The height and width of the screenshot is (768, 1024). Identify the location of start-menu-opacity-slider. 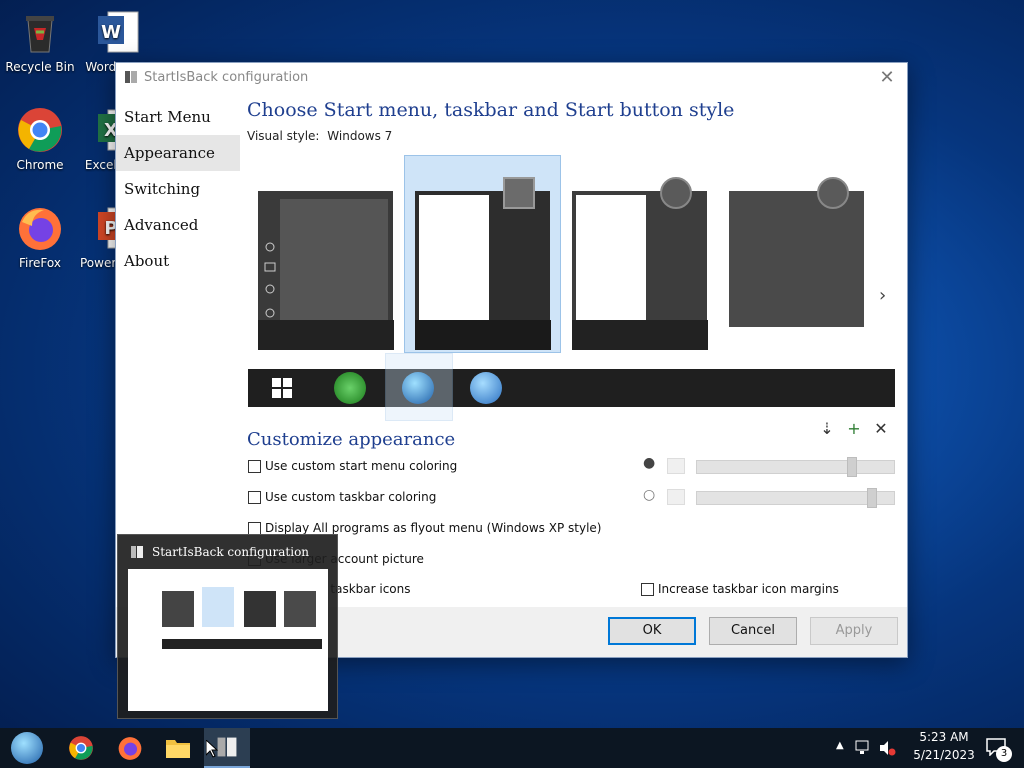
(795, 467).